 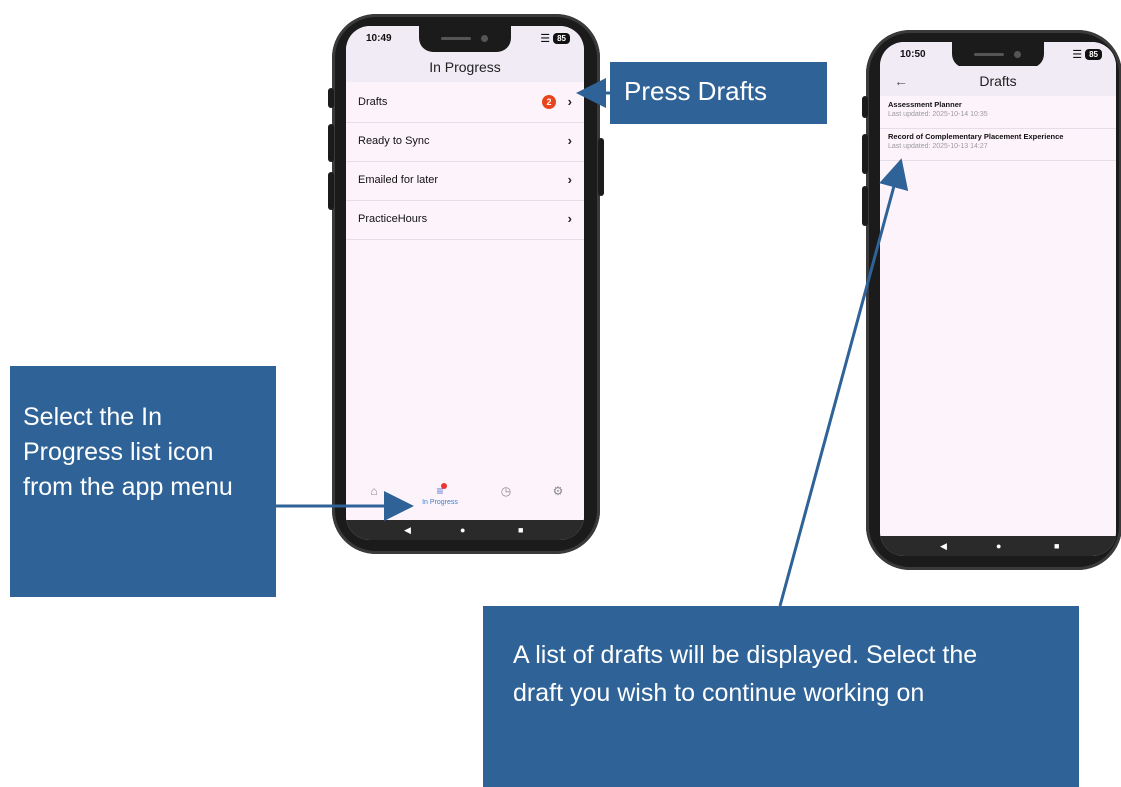 What do you see at coordinates (440, 502) in the screenshot?
I see `nav-label: In Progress` at bounding box center [440, 502].